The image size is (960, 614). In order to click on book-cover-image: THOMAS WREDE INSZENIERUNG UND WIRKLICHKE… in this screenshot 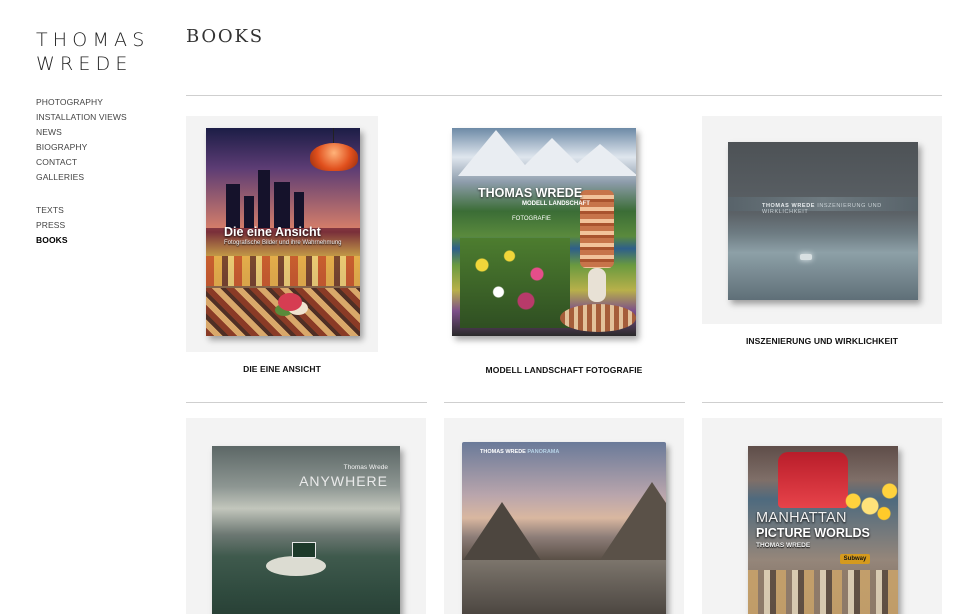, I will do `click(823, 221)`.